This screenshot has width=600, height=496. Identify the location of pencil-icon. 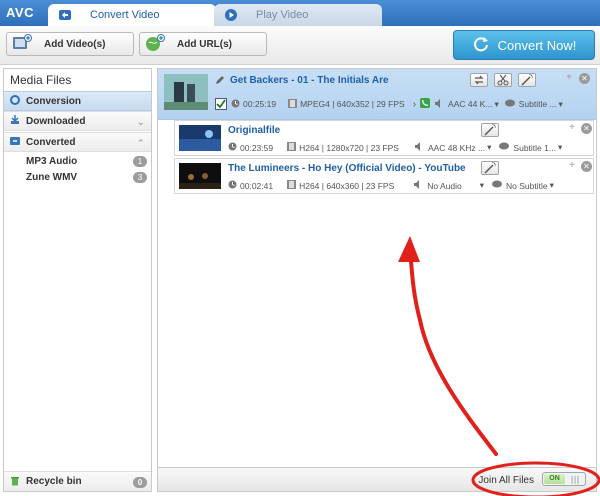
(220, 81).